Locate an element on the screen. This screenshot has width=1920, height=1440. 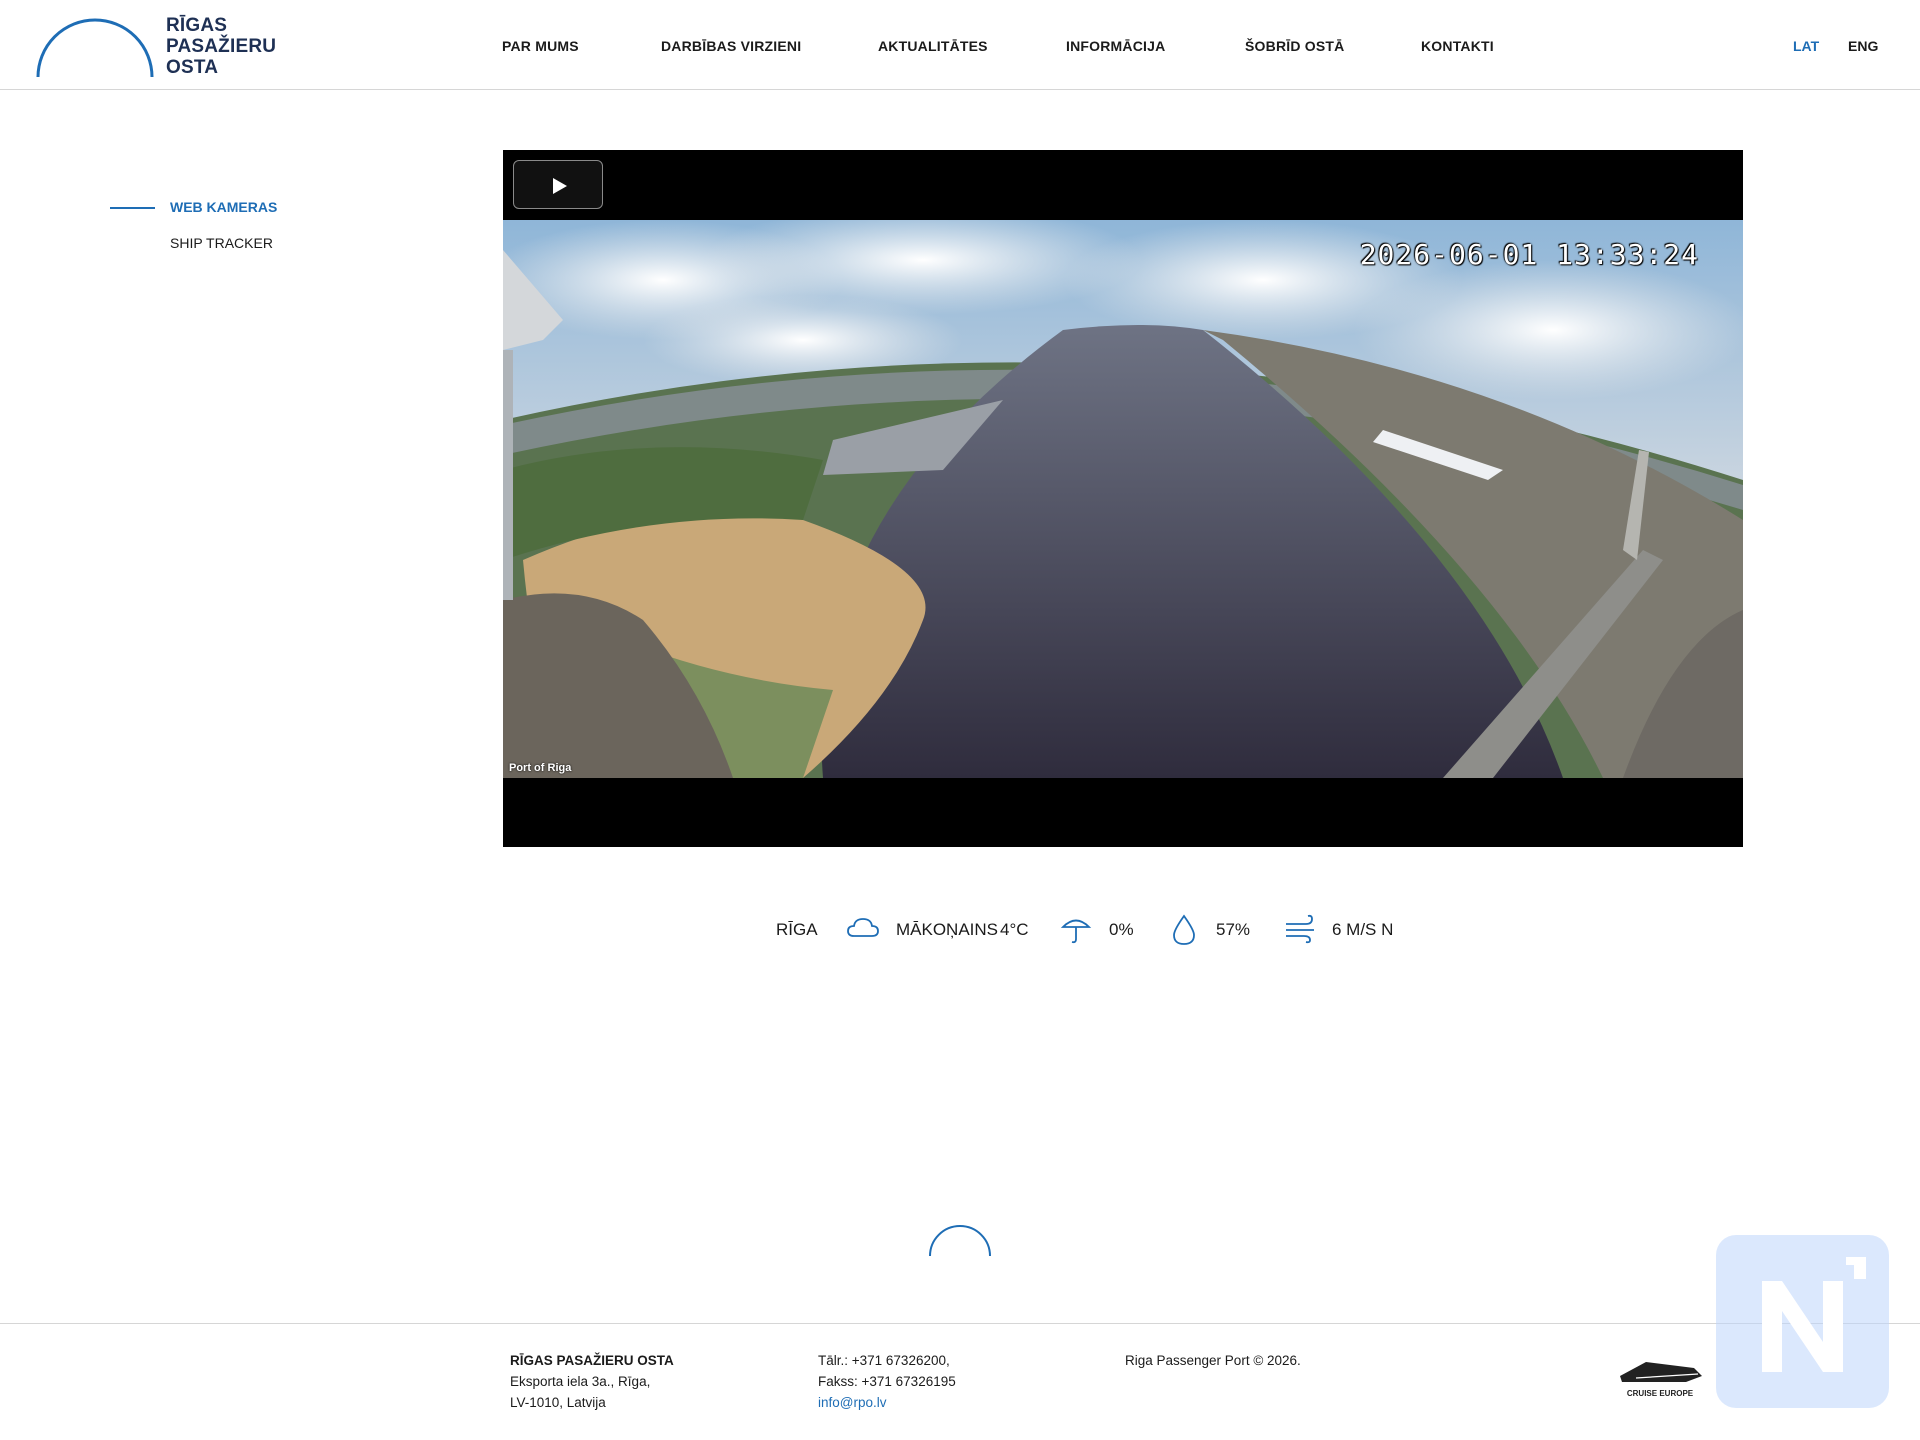
decorative-arc-icon is located at coordinates (960, 1241).